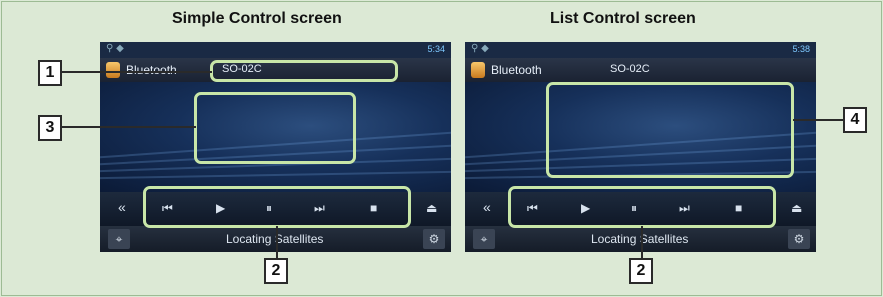  I want to click on source-bar: Bluetooth SO-02C, so click(640, 70).